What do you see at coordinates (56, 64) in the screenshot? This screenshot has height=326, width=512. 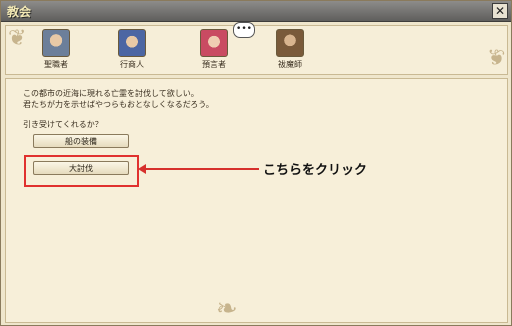 I see `npc-label: 聖職者` at bounding box center [56, 64].